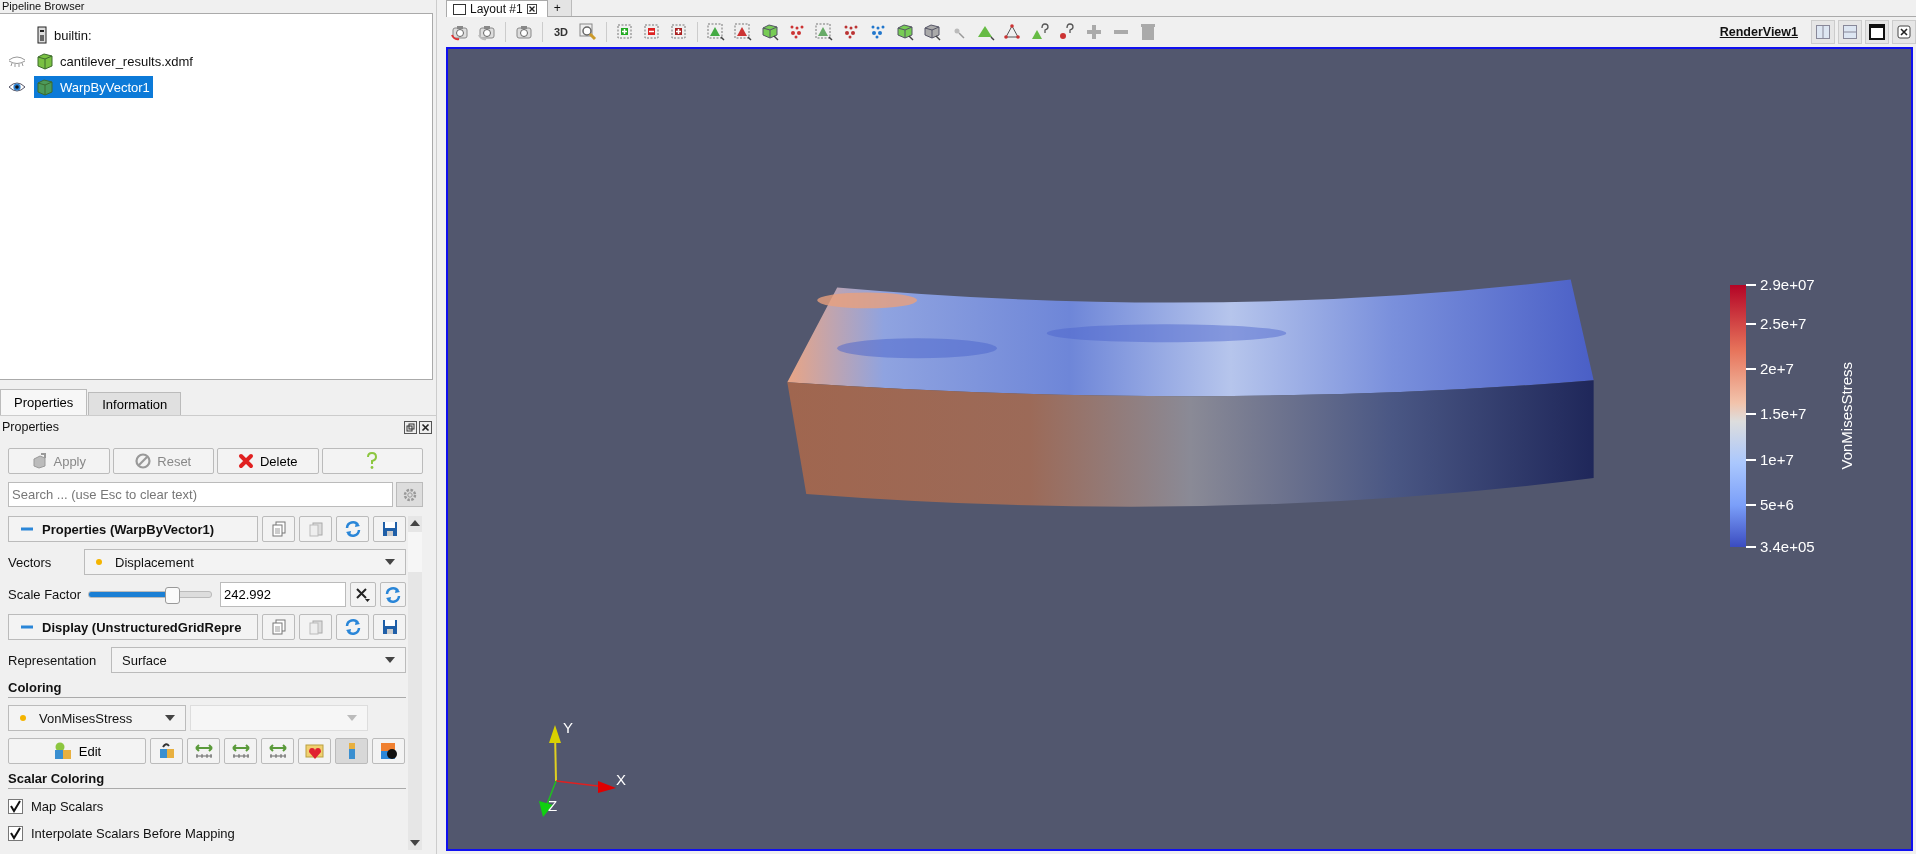 The height and width of the screenshot is (854, 1916). Describe the element at coordinates (207, 689) in the screenshot. I see `group-heading: Coloring` at that location.